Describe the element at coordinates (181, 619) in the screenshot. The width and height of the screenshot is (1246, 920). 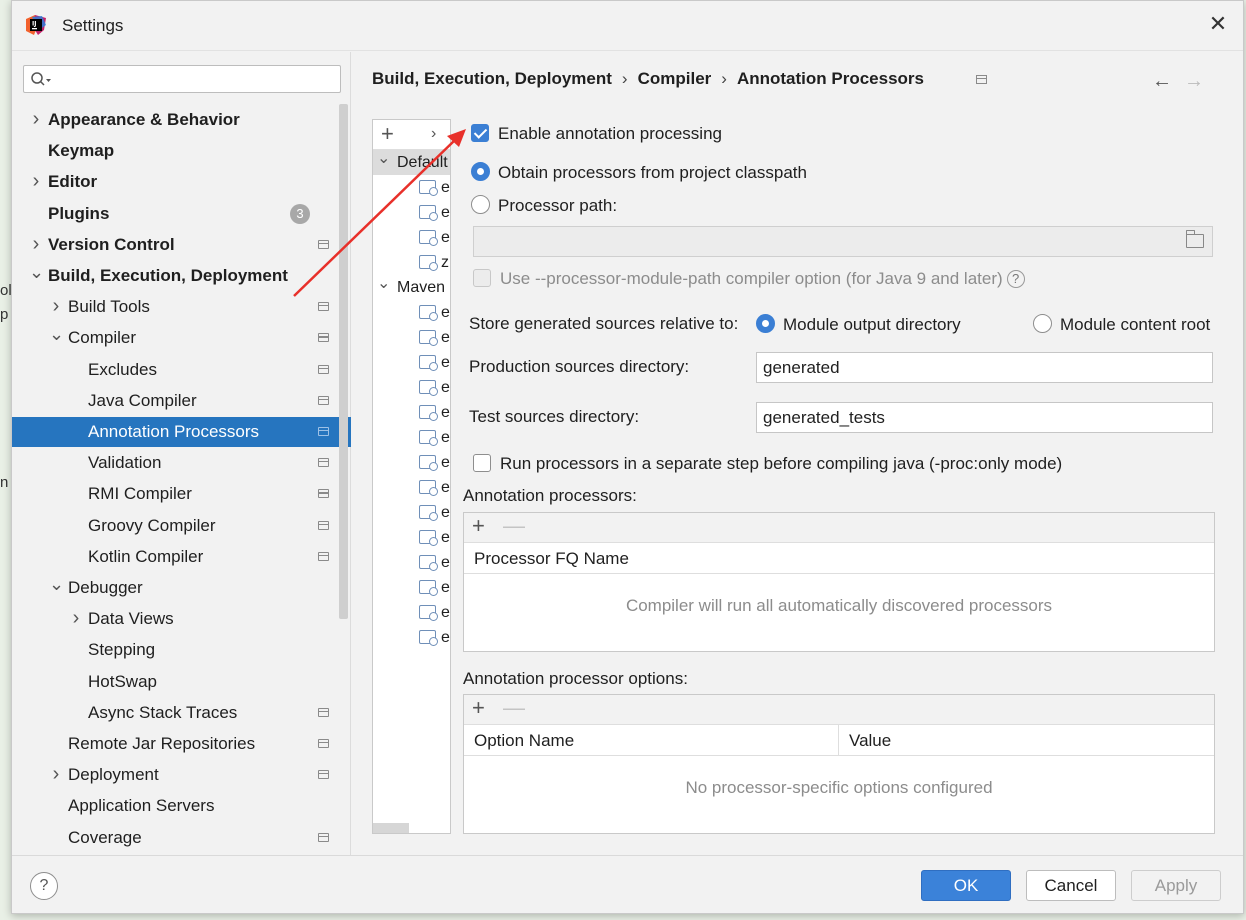
I see `sidebar-item: › Data Views` at that location.